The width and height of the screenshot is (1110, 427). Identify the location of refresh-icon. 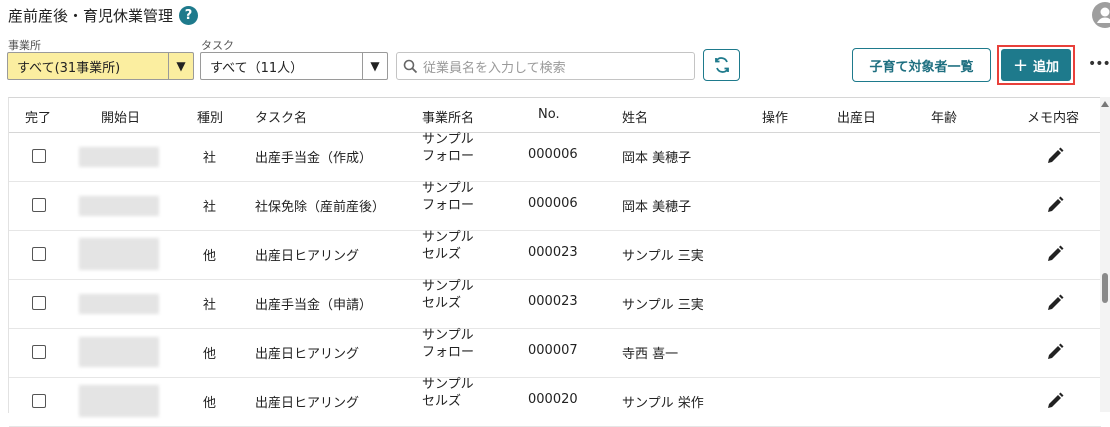
(721, 65).